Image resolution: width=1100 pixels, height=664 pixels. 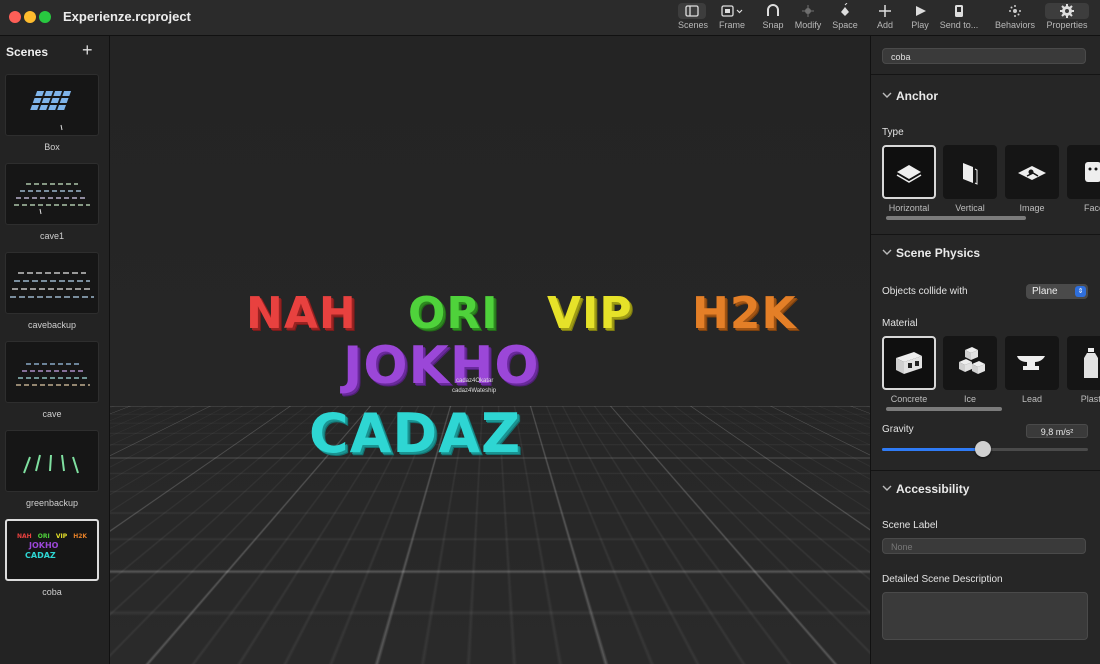 What do you see at coordinates (52, 503) in the screenshot?
I see `scene-name: greenbackup` at bounding box center [52, 503].